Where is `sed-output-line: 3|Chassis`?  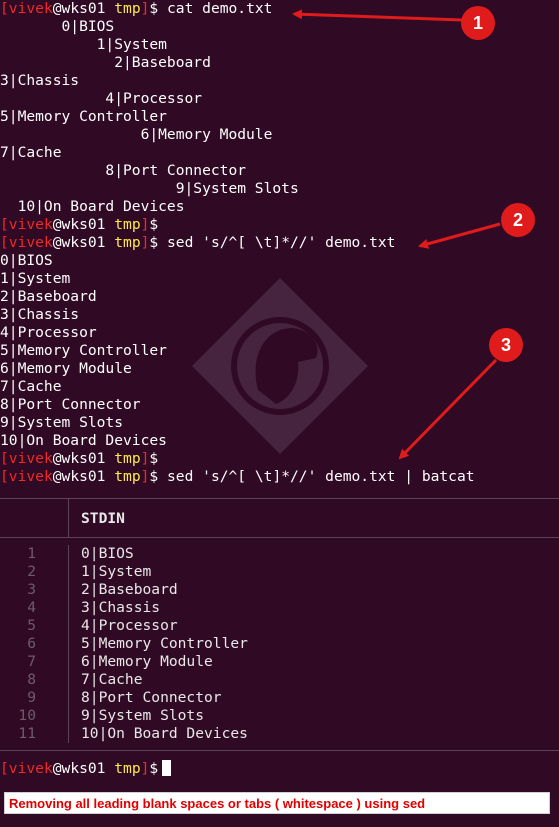
sed-output-line: 3|Chassis is located at coordinates (40, 314).